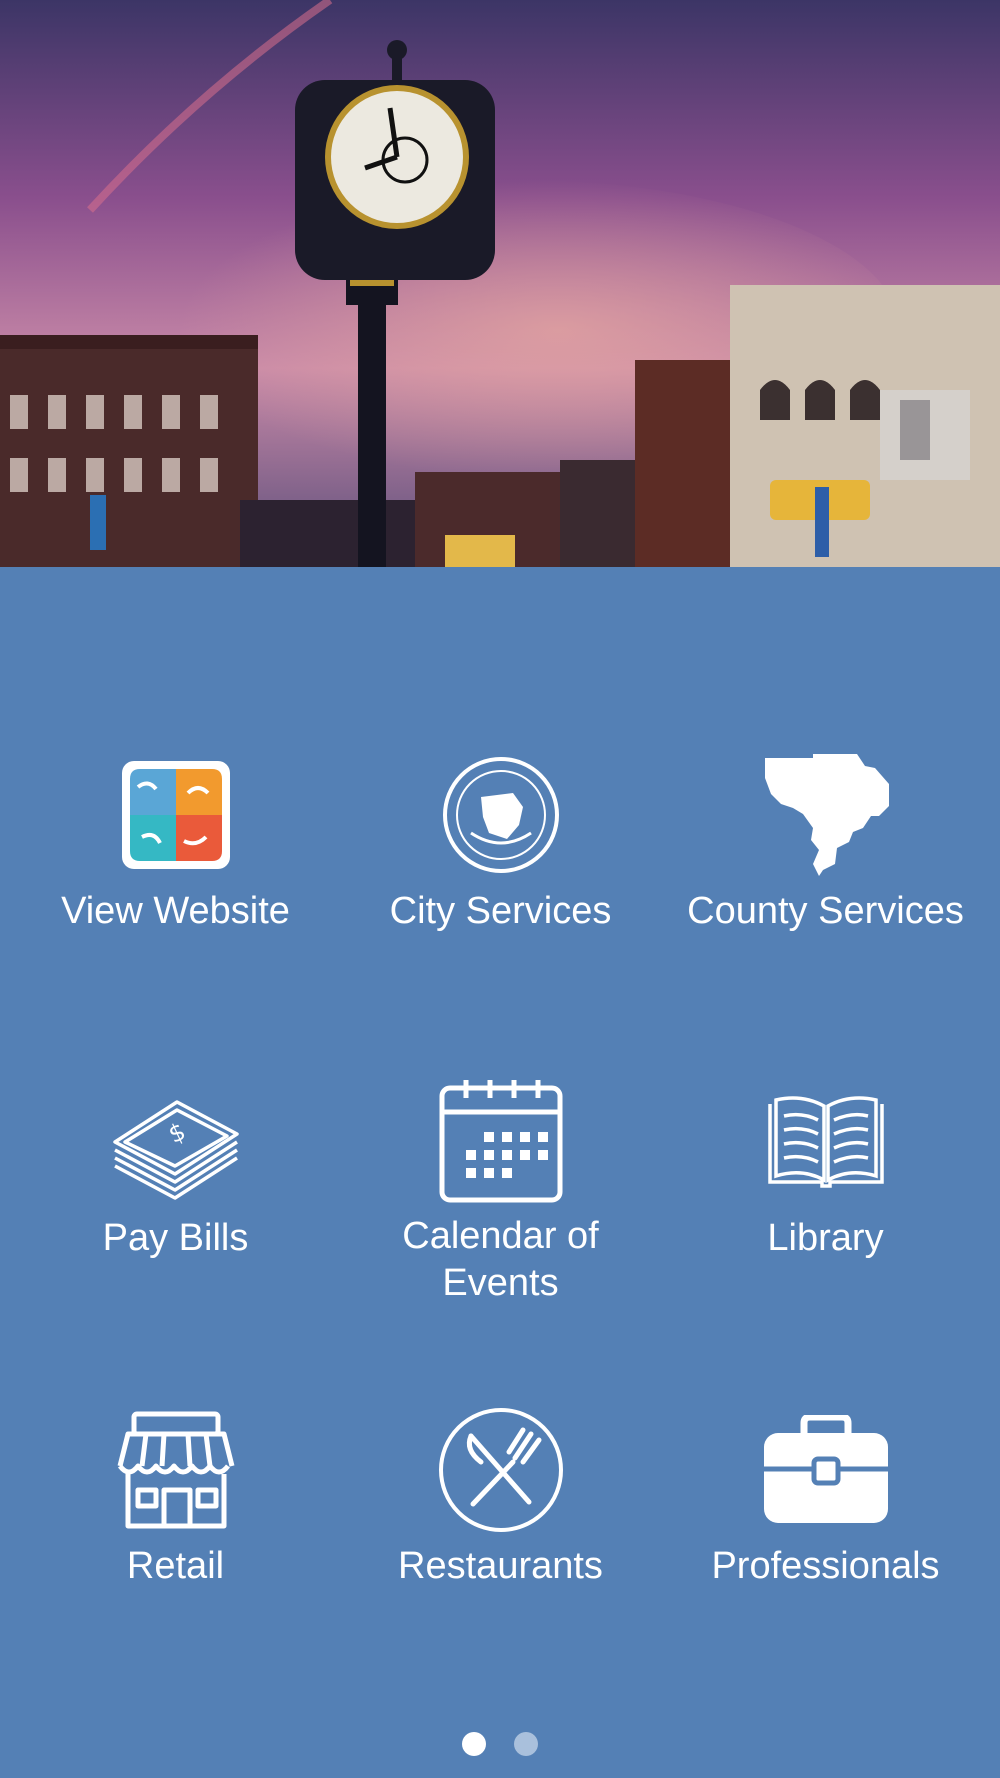 The image size is (1000, 1778). What do you see at coordinates (175, 911) in the screenshot?
I see `tile-label: View Website` at bounding box center [175, 911].